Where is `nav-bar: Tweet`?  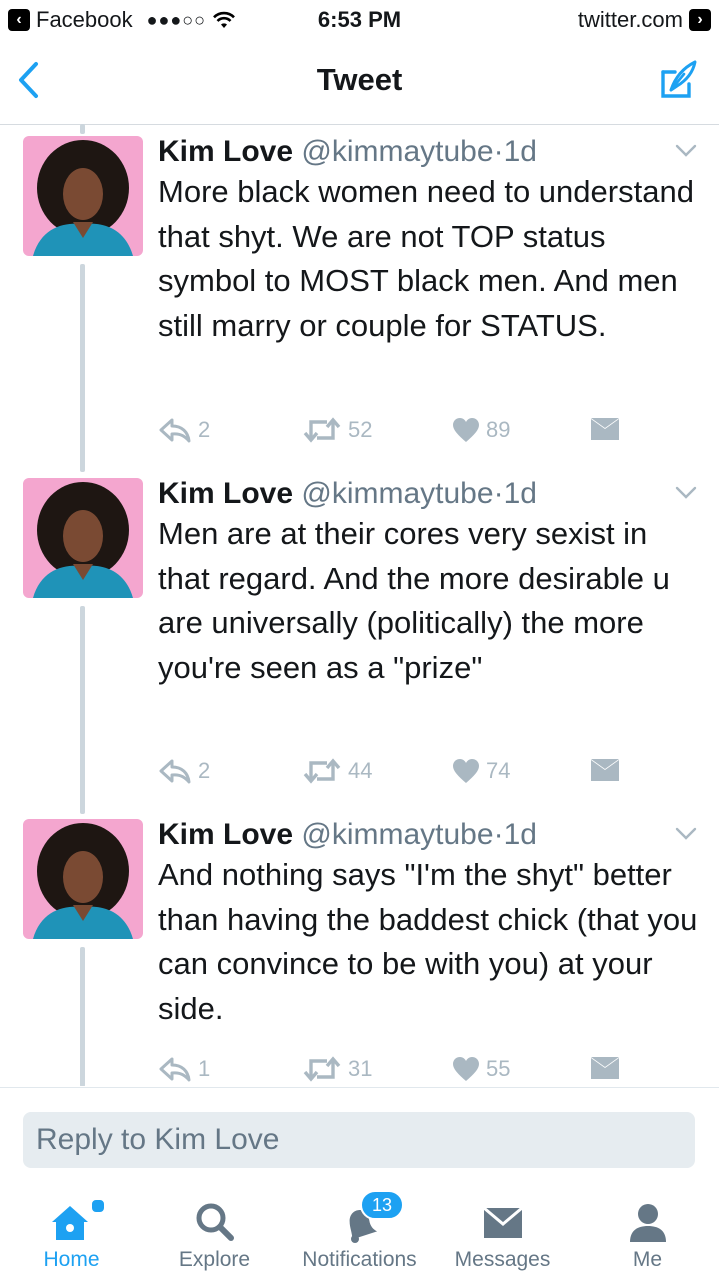 nav-bar: Tweet is located at coordinates (359, 82).